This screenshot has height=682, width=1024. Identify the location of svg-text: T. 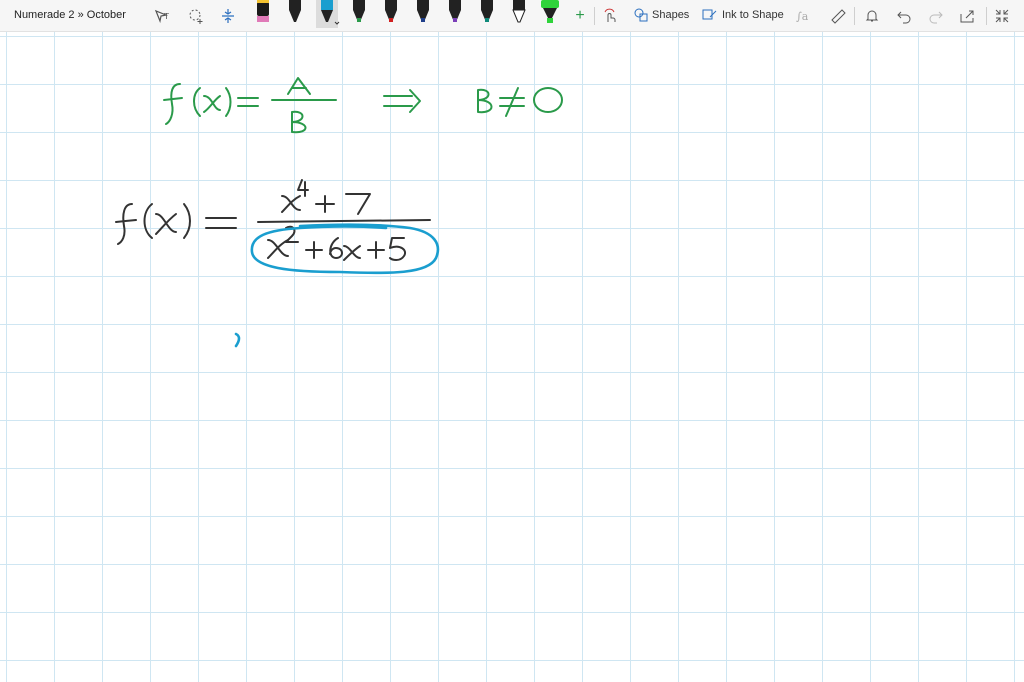
(166, 16).